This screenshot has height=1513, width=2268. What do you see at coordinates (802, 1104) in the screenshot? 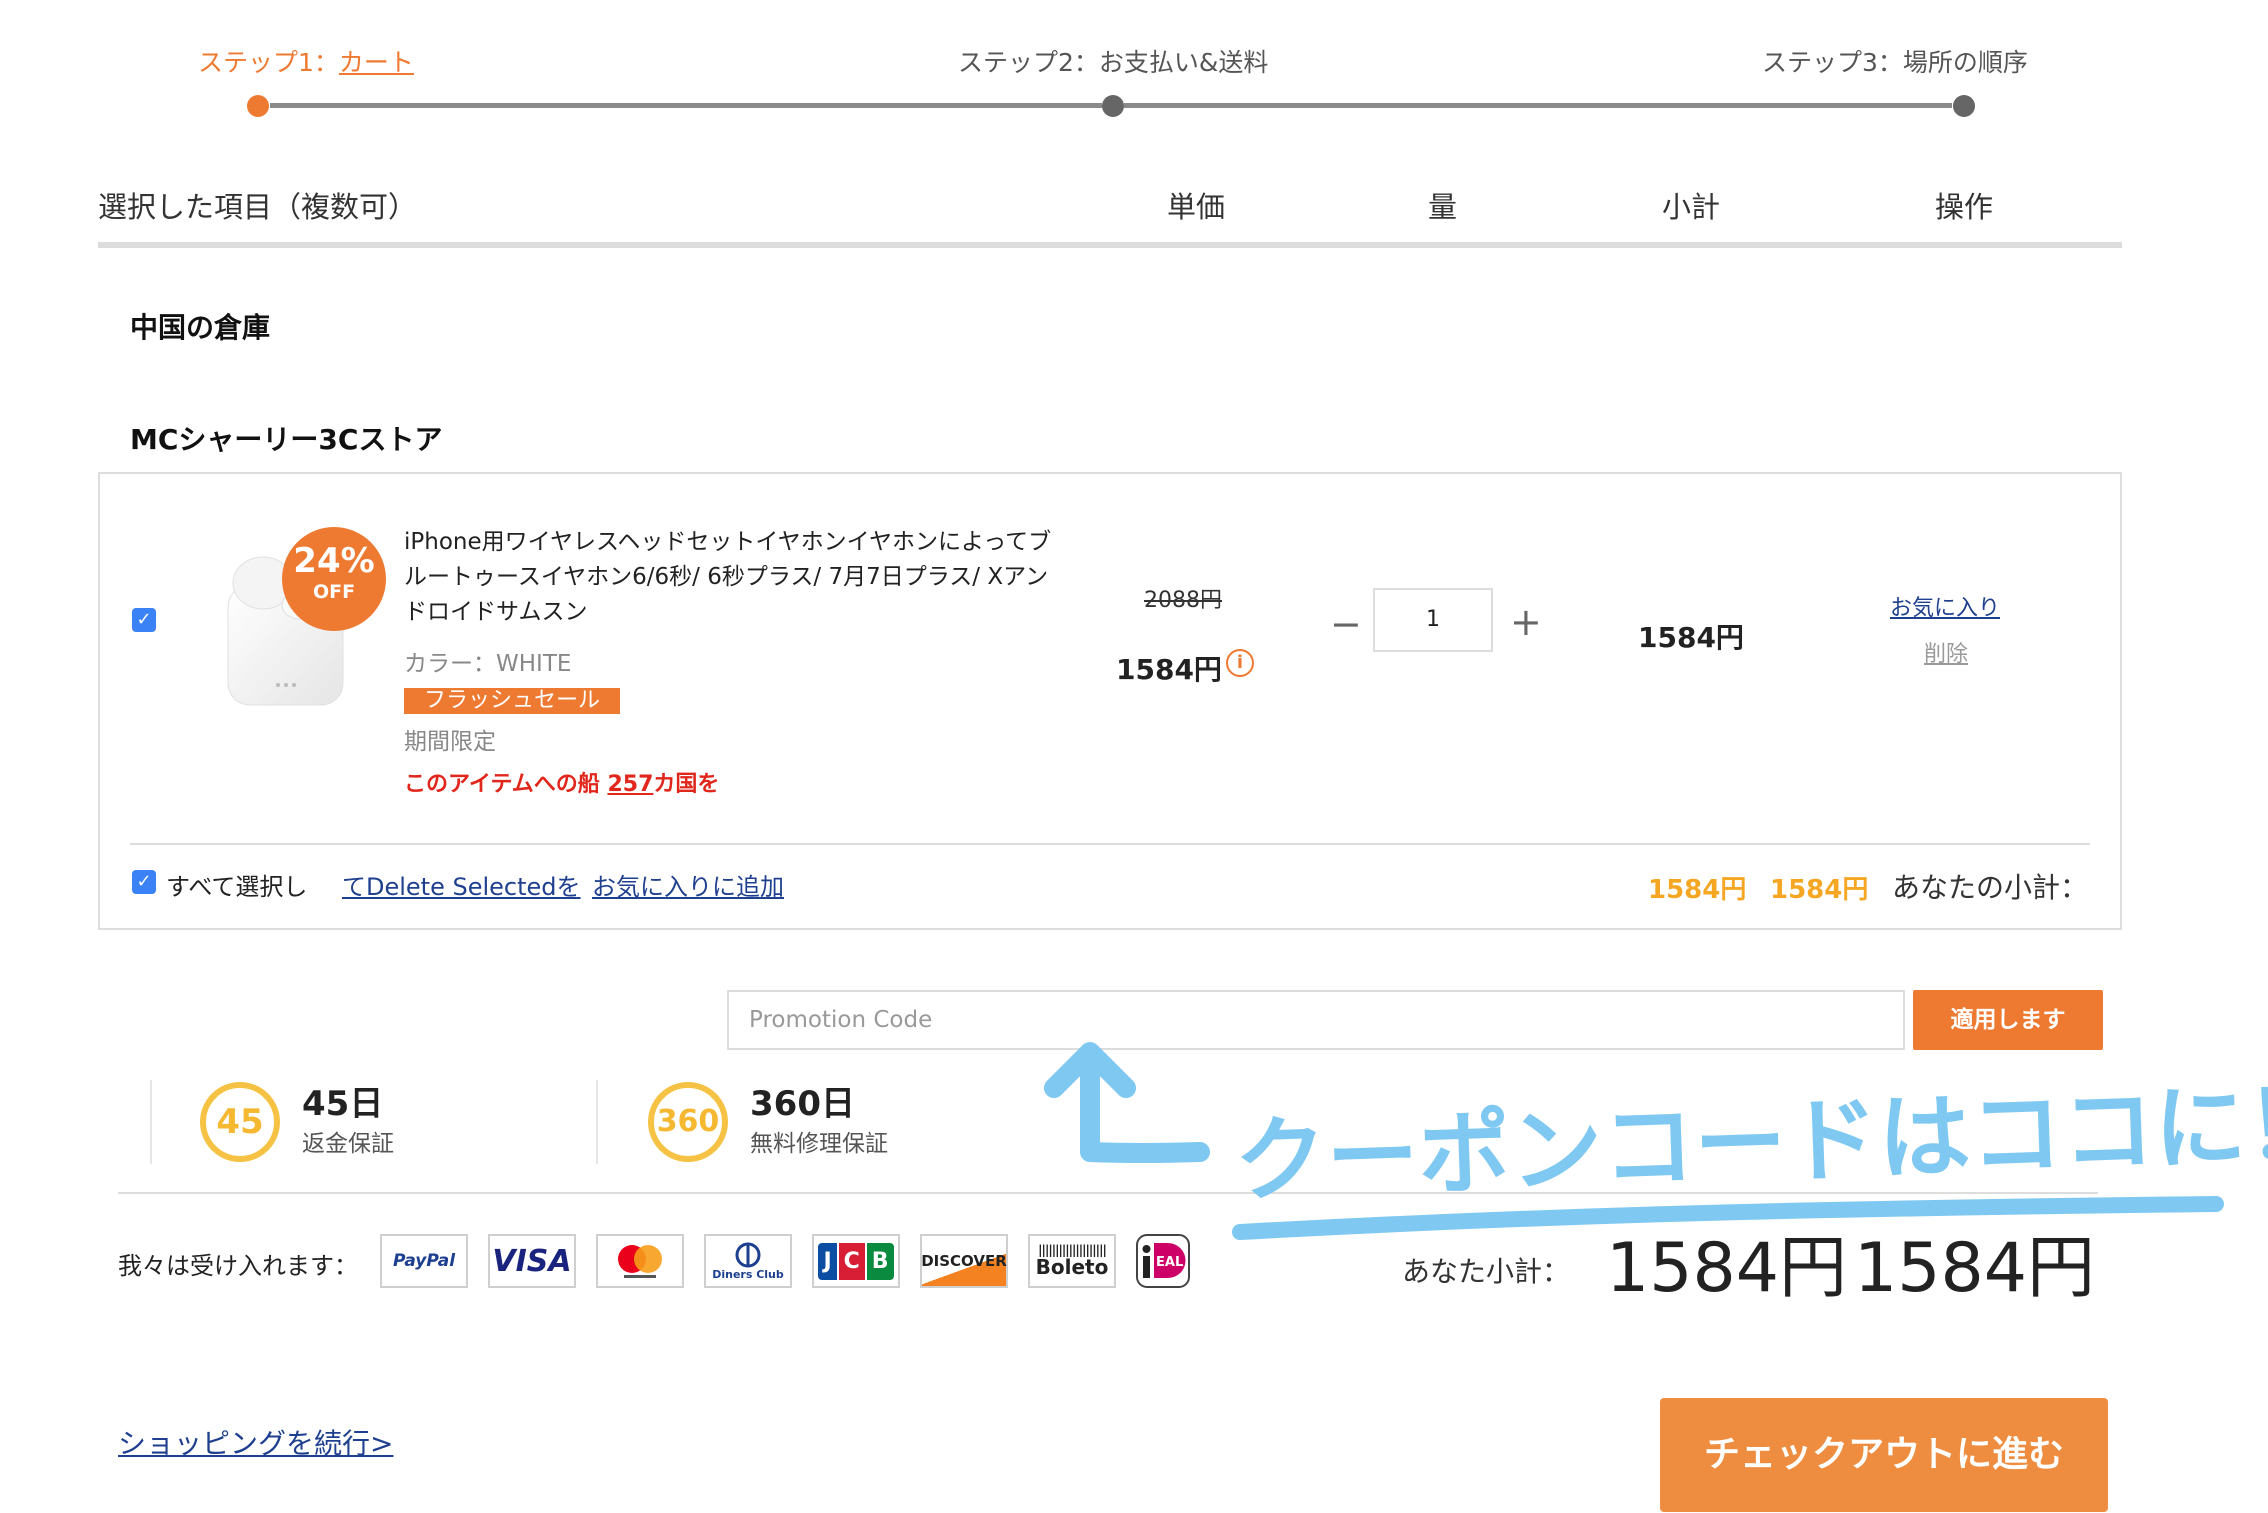
I see `repair-days: 360日` at bounding box center [802, 1104].